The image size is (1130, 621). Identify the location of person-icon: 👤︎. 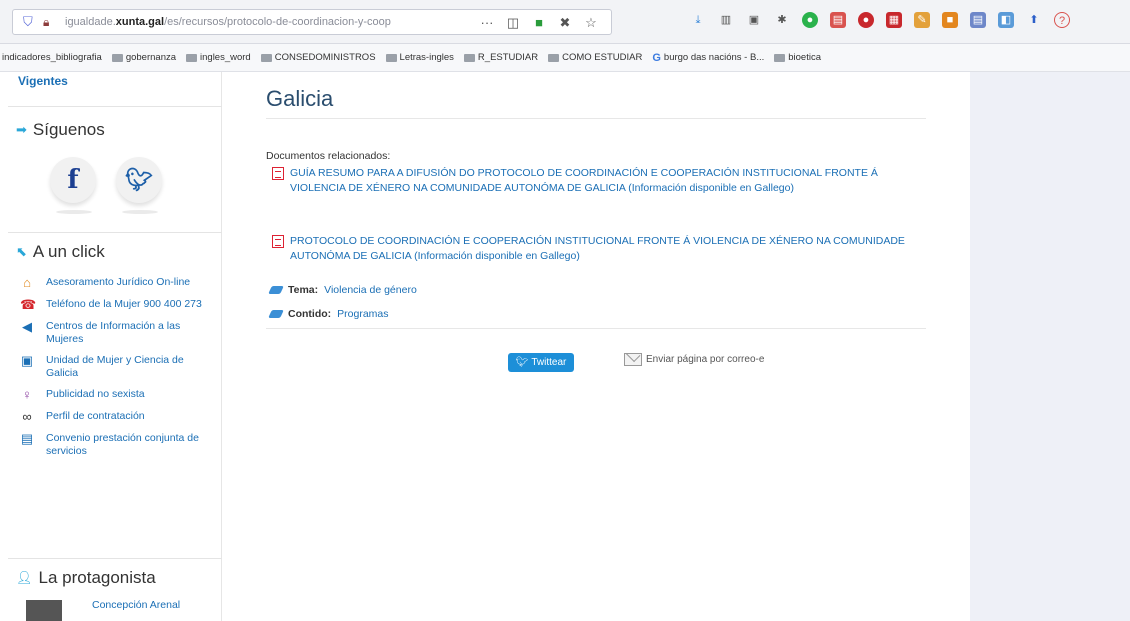
(24, 577).